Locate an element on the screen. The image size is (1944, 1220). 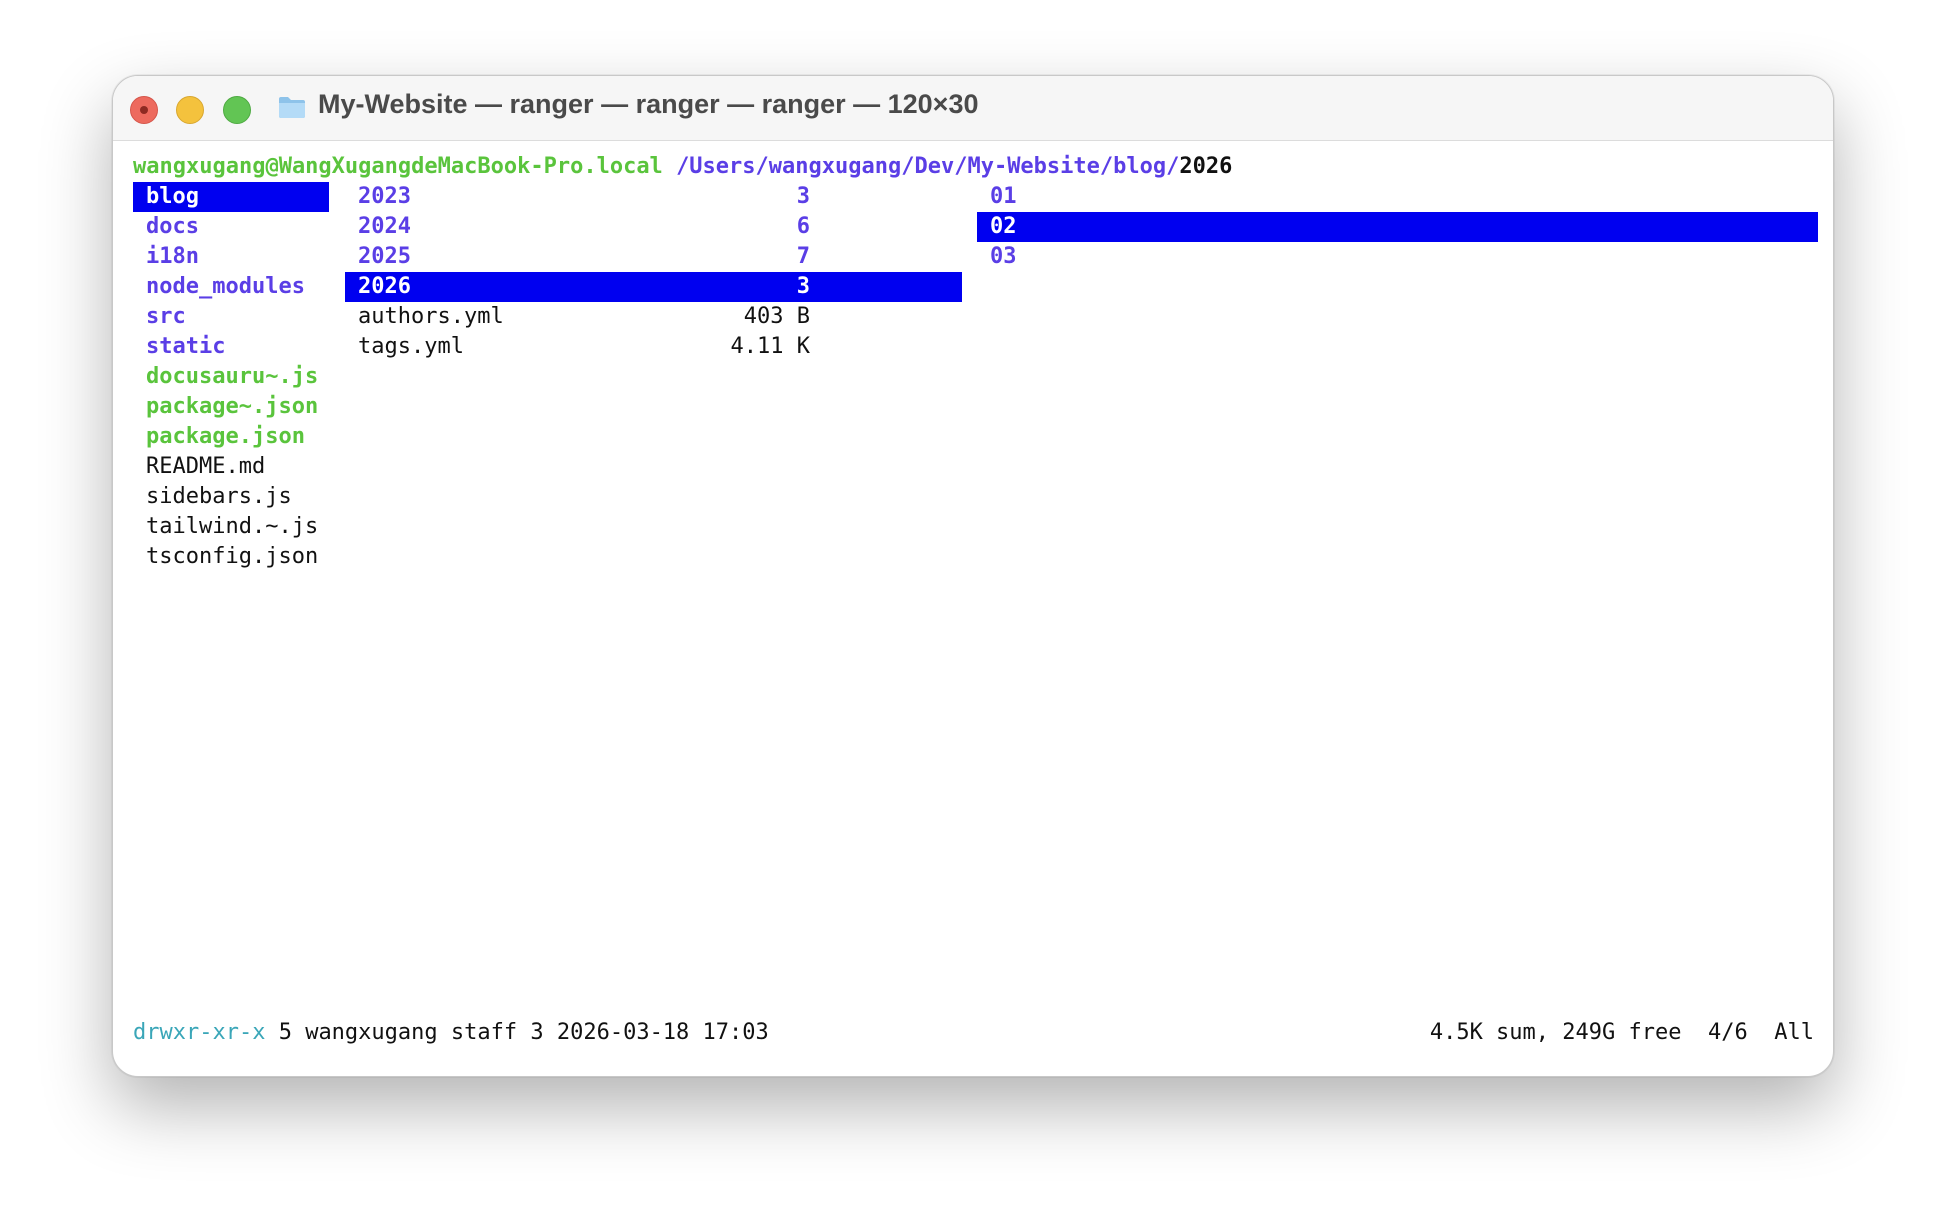
list-item: 03 is located at coordinates (1003, 257).